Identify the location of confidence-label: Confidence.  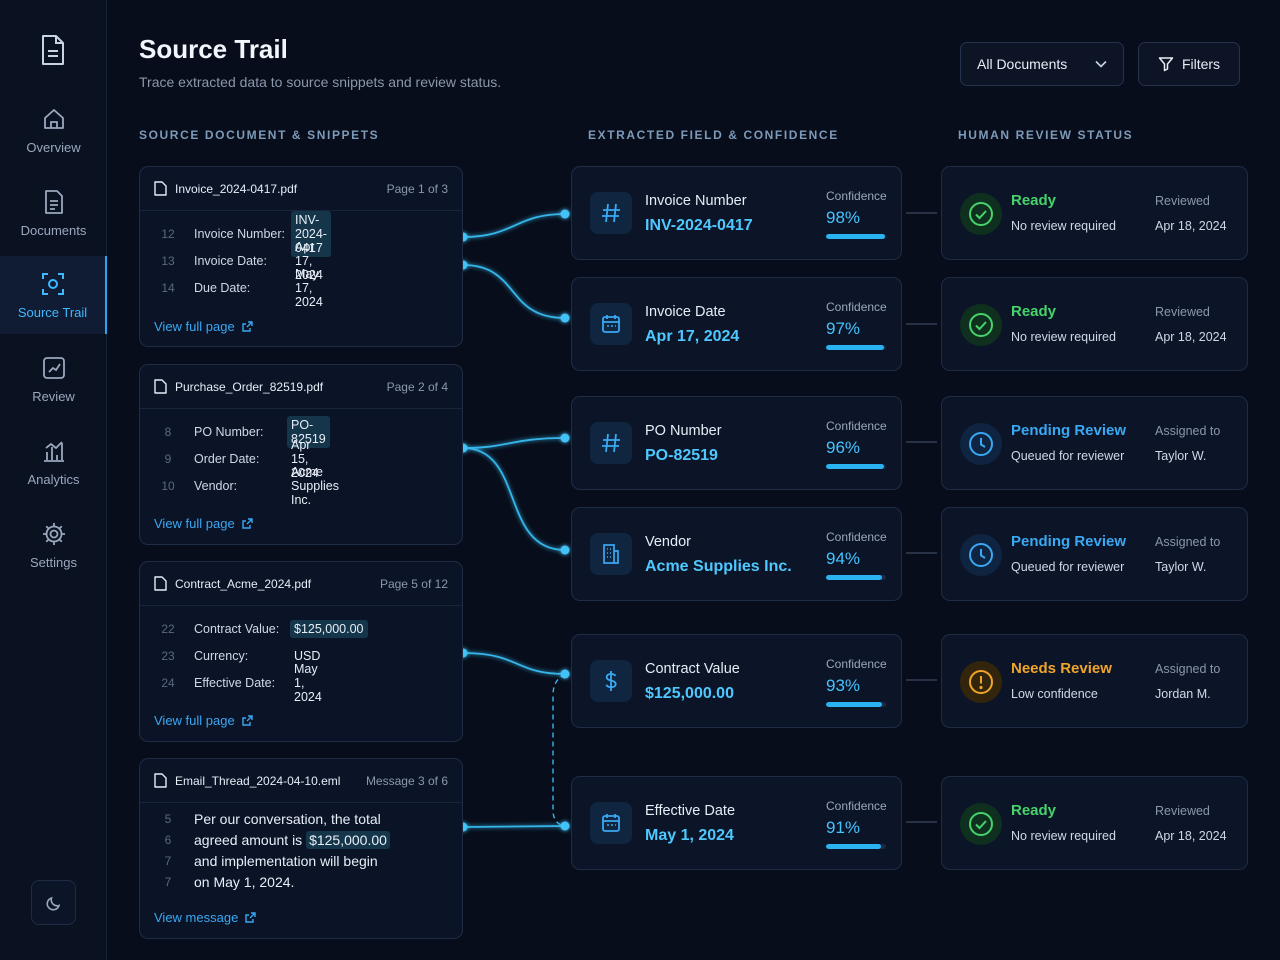
(856, 537).